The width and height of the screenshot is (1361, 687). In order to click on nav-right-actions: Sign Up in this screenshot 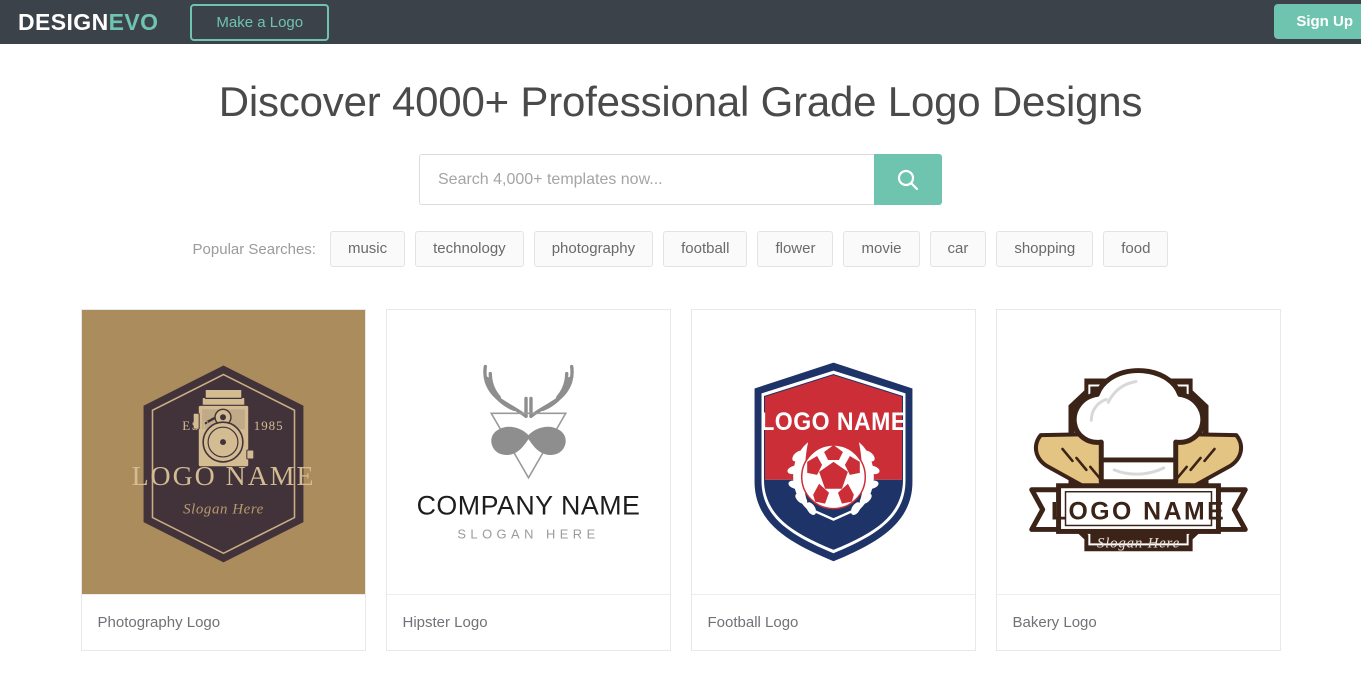, I will do `click(1317, 21)`.